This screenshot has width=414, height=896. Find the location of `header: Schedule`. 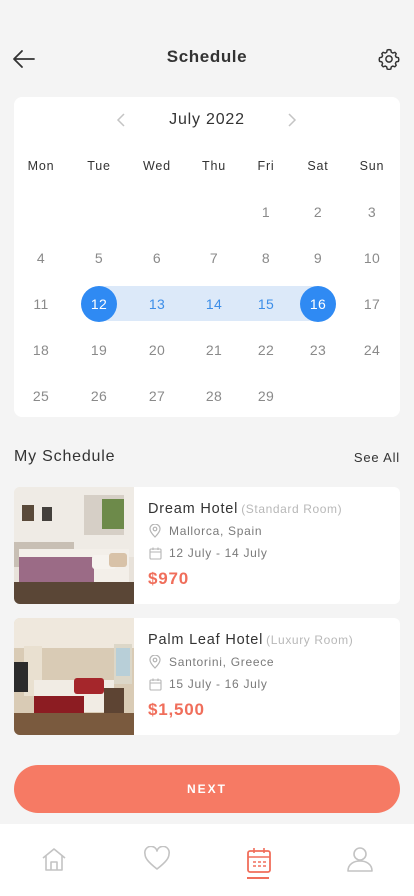

header: Schedule is located at coordinates (207, 48).